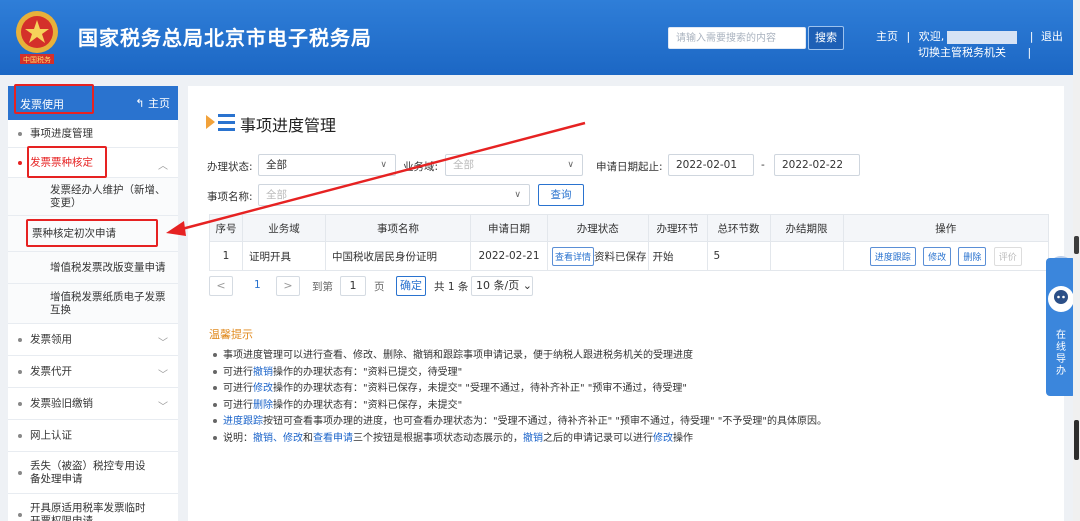  I want to click on rate-button: 评价, so click(1007, 256).